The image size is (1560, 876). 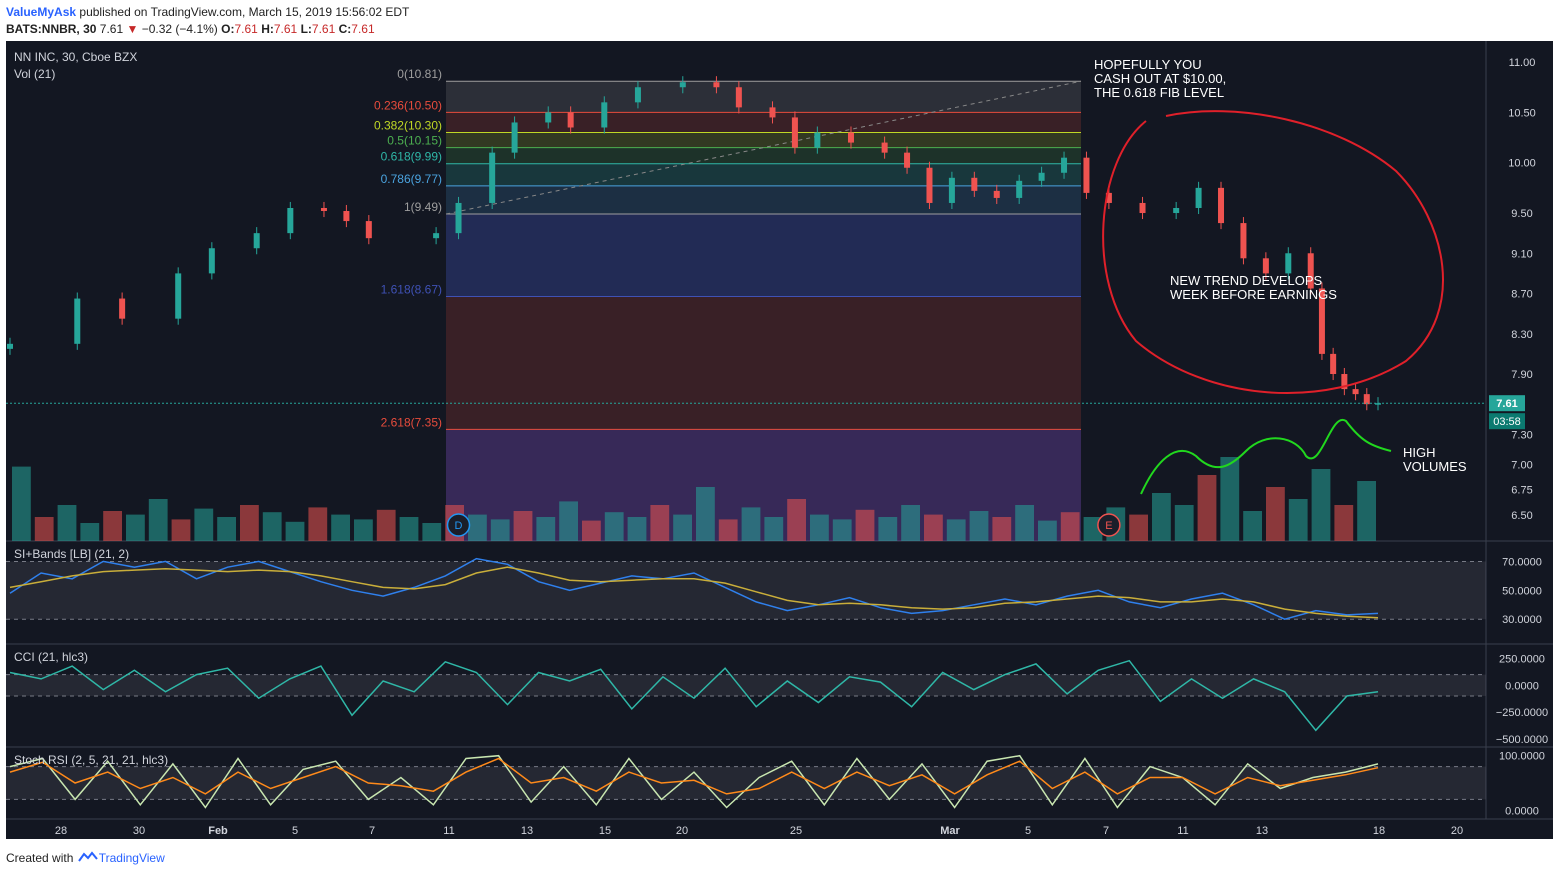 I want to click on indicator-band, so click(x=746, y=685).